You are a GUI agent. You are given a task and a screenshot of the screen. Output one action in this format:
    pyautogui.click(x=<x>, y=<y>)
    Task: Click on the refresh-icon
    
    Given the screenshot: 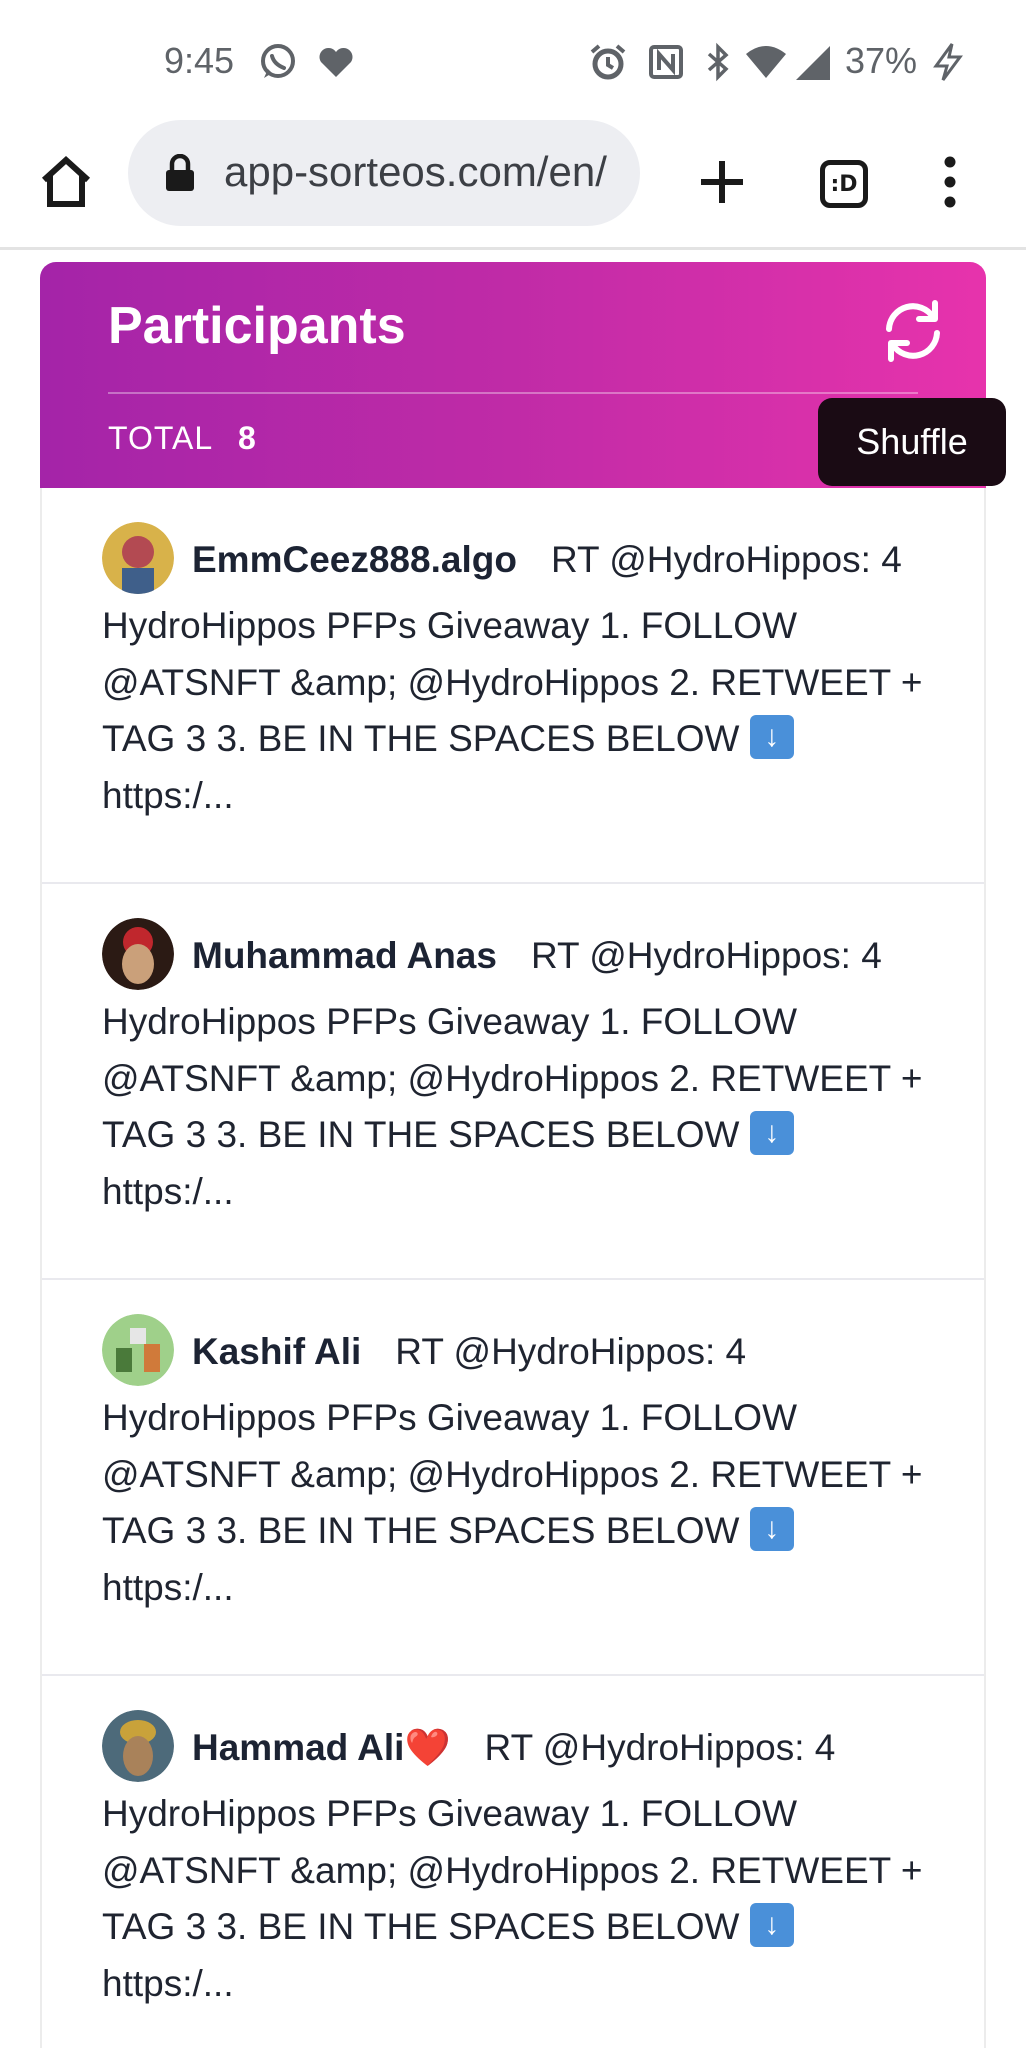 What is the action you would take?
    pyautogui.click(x=913, y=333)
    